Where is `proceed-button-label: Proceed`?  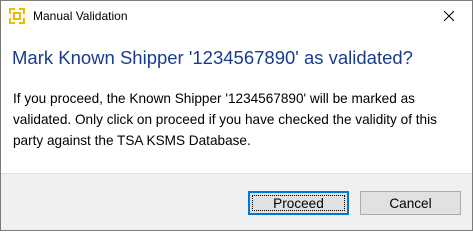 proceed-button-label: Proceed is located at coordinates (298, 203).